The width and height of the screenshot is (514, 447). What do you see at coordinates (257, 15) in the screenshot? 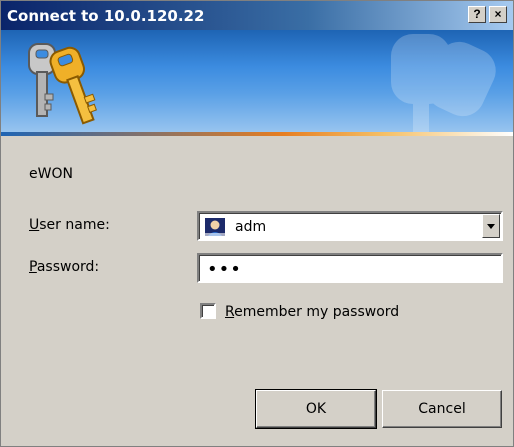
I see `title-bar: Connect to 10.0.120.22 ? ×` at bounding box center [257, 15].